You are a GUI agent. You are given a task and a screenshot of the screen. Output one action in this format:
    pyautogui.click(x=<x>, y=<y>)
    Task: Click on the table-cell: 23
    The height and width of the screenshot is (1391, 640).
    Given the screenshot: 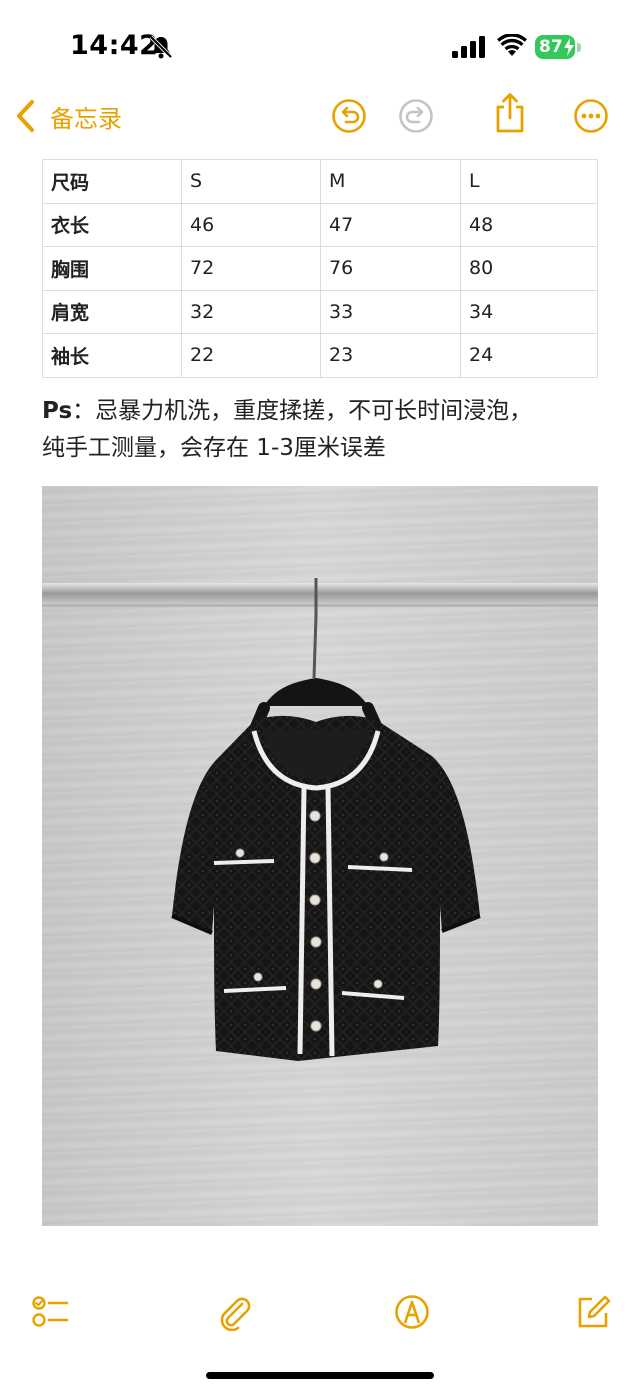 What is the action you would take?
    pyautogui.click(x=390, y=355)
    